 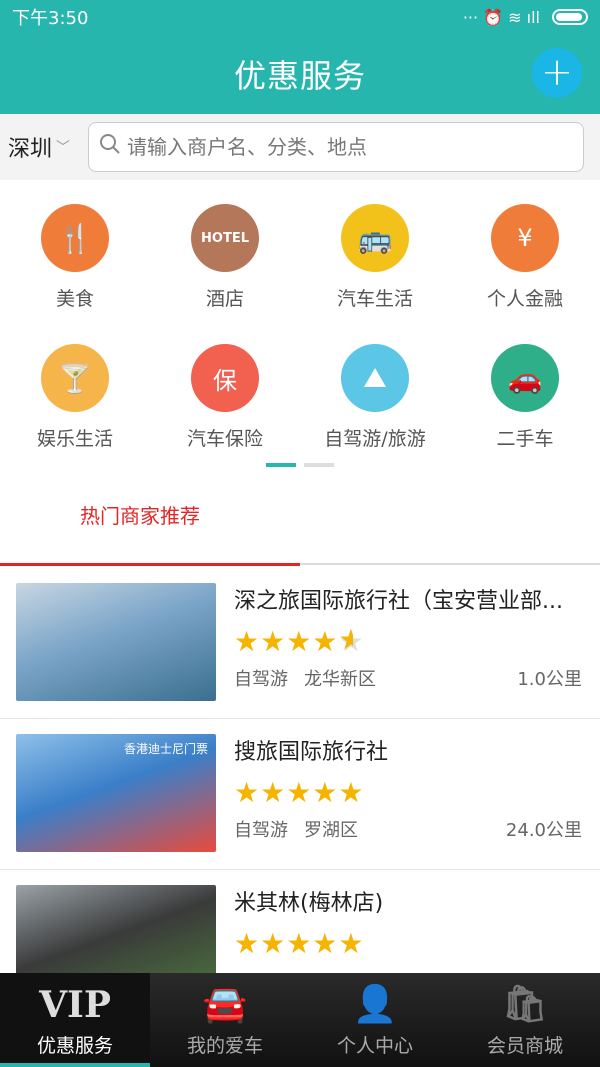 I want to click on section-underline, so click(x=300, y=564).